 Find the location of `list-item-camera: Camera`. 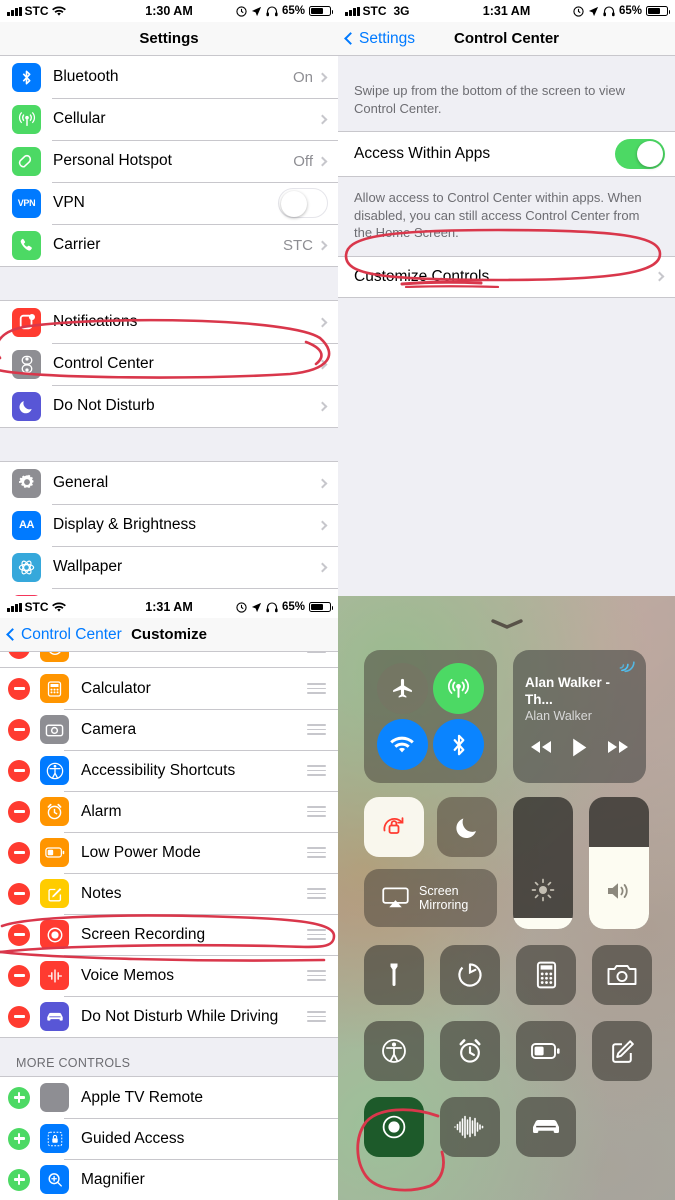

list-item-camera: Camera is located at coordinates (169, 729).